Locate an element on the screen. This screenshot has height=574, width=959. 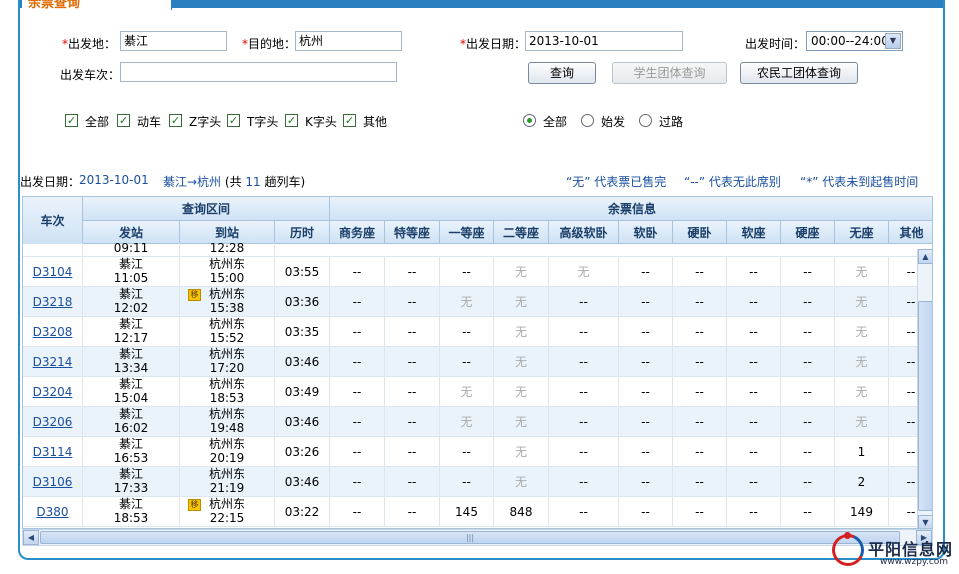
scroll-up-icon: ▲ is located at coordinates (925, 256).